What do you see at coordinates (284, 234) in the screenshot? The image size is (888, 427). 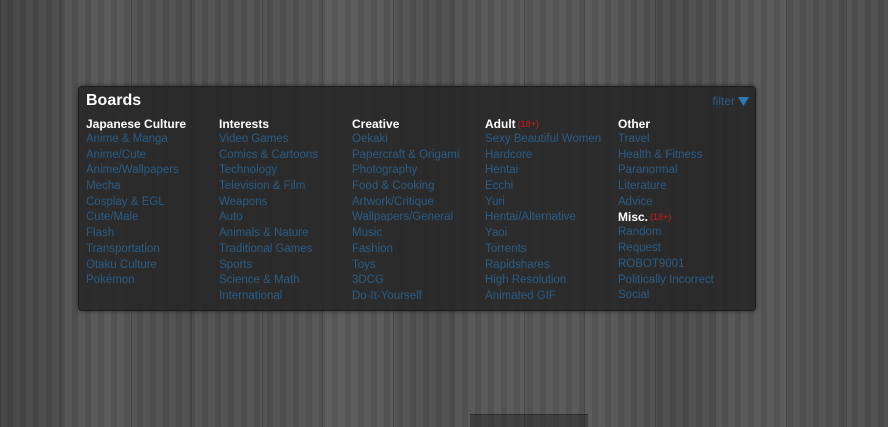 I see `board-link: Animals & Nature` at bounding box center [284, 234].